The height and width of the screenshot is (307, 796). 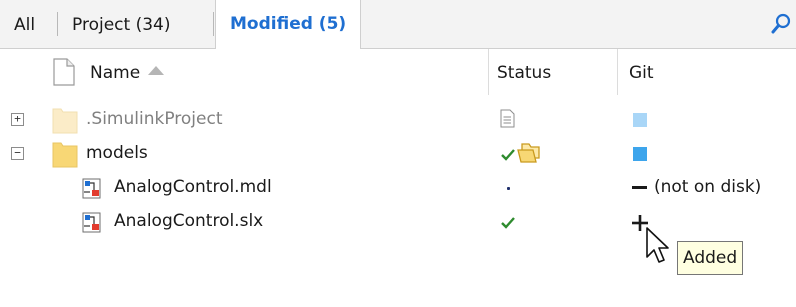 I want to click on dot-icon, so click(x=508, y=188).